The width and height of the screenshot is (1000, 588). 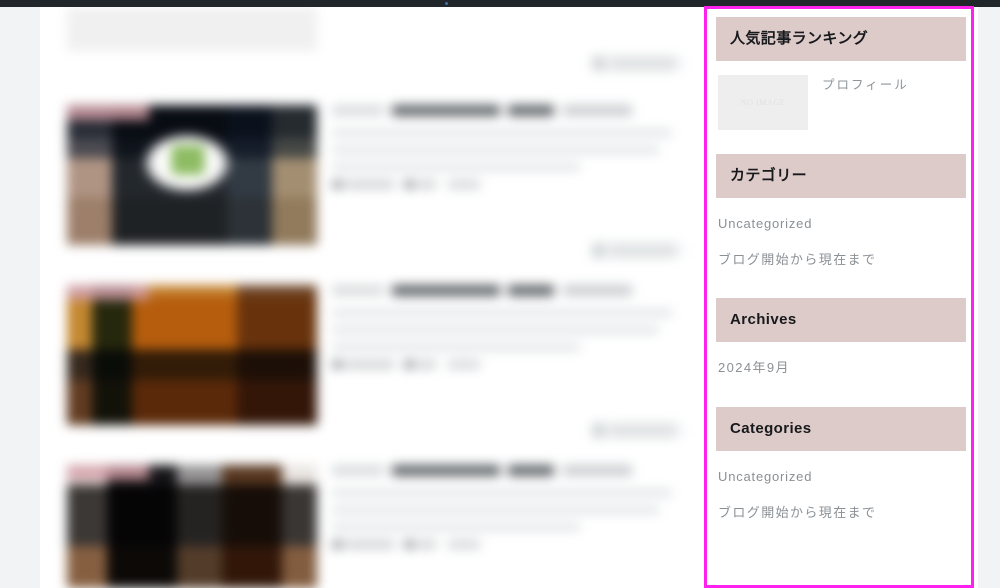 What do you see at coordinates (763, 102) in the screenshot?
I see `no-image-thumbnail: NO IMAGE` at bounding box center [763, 102].